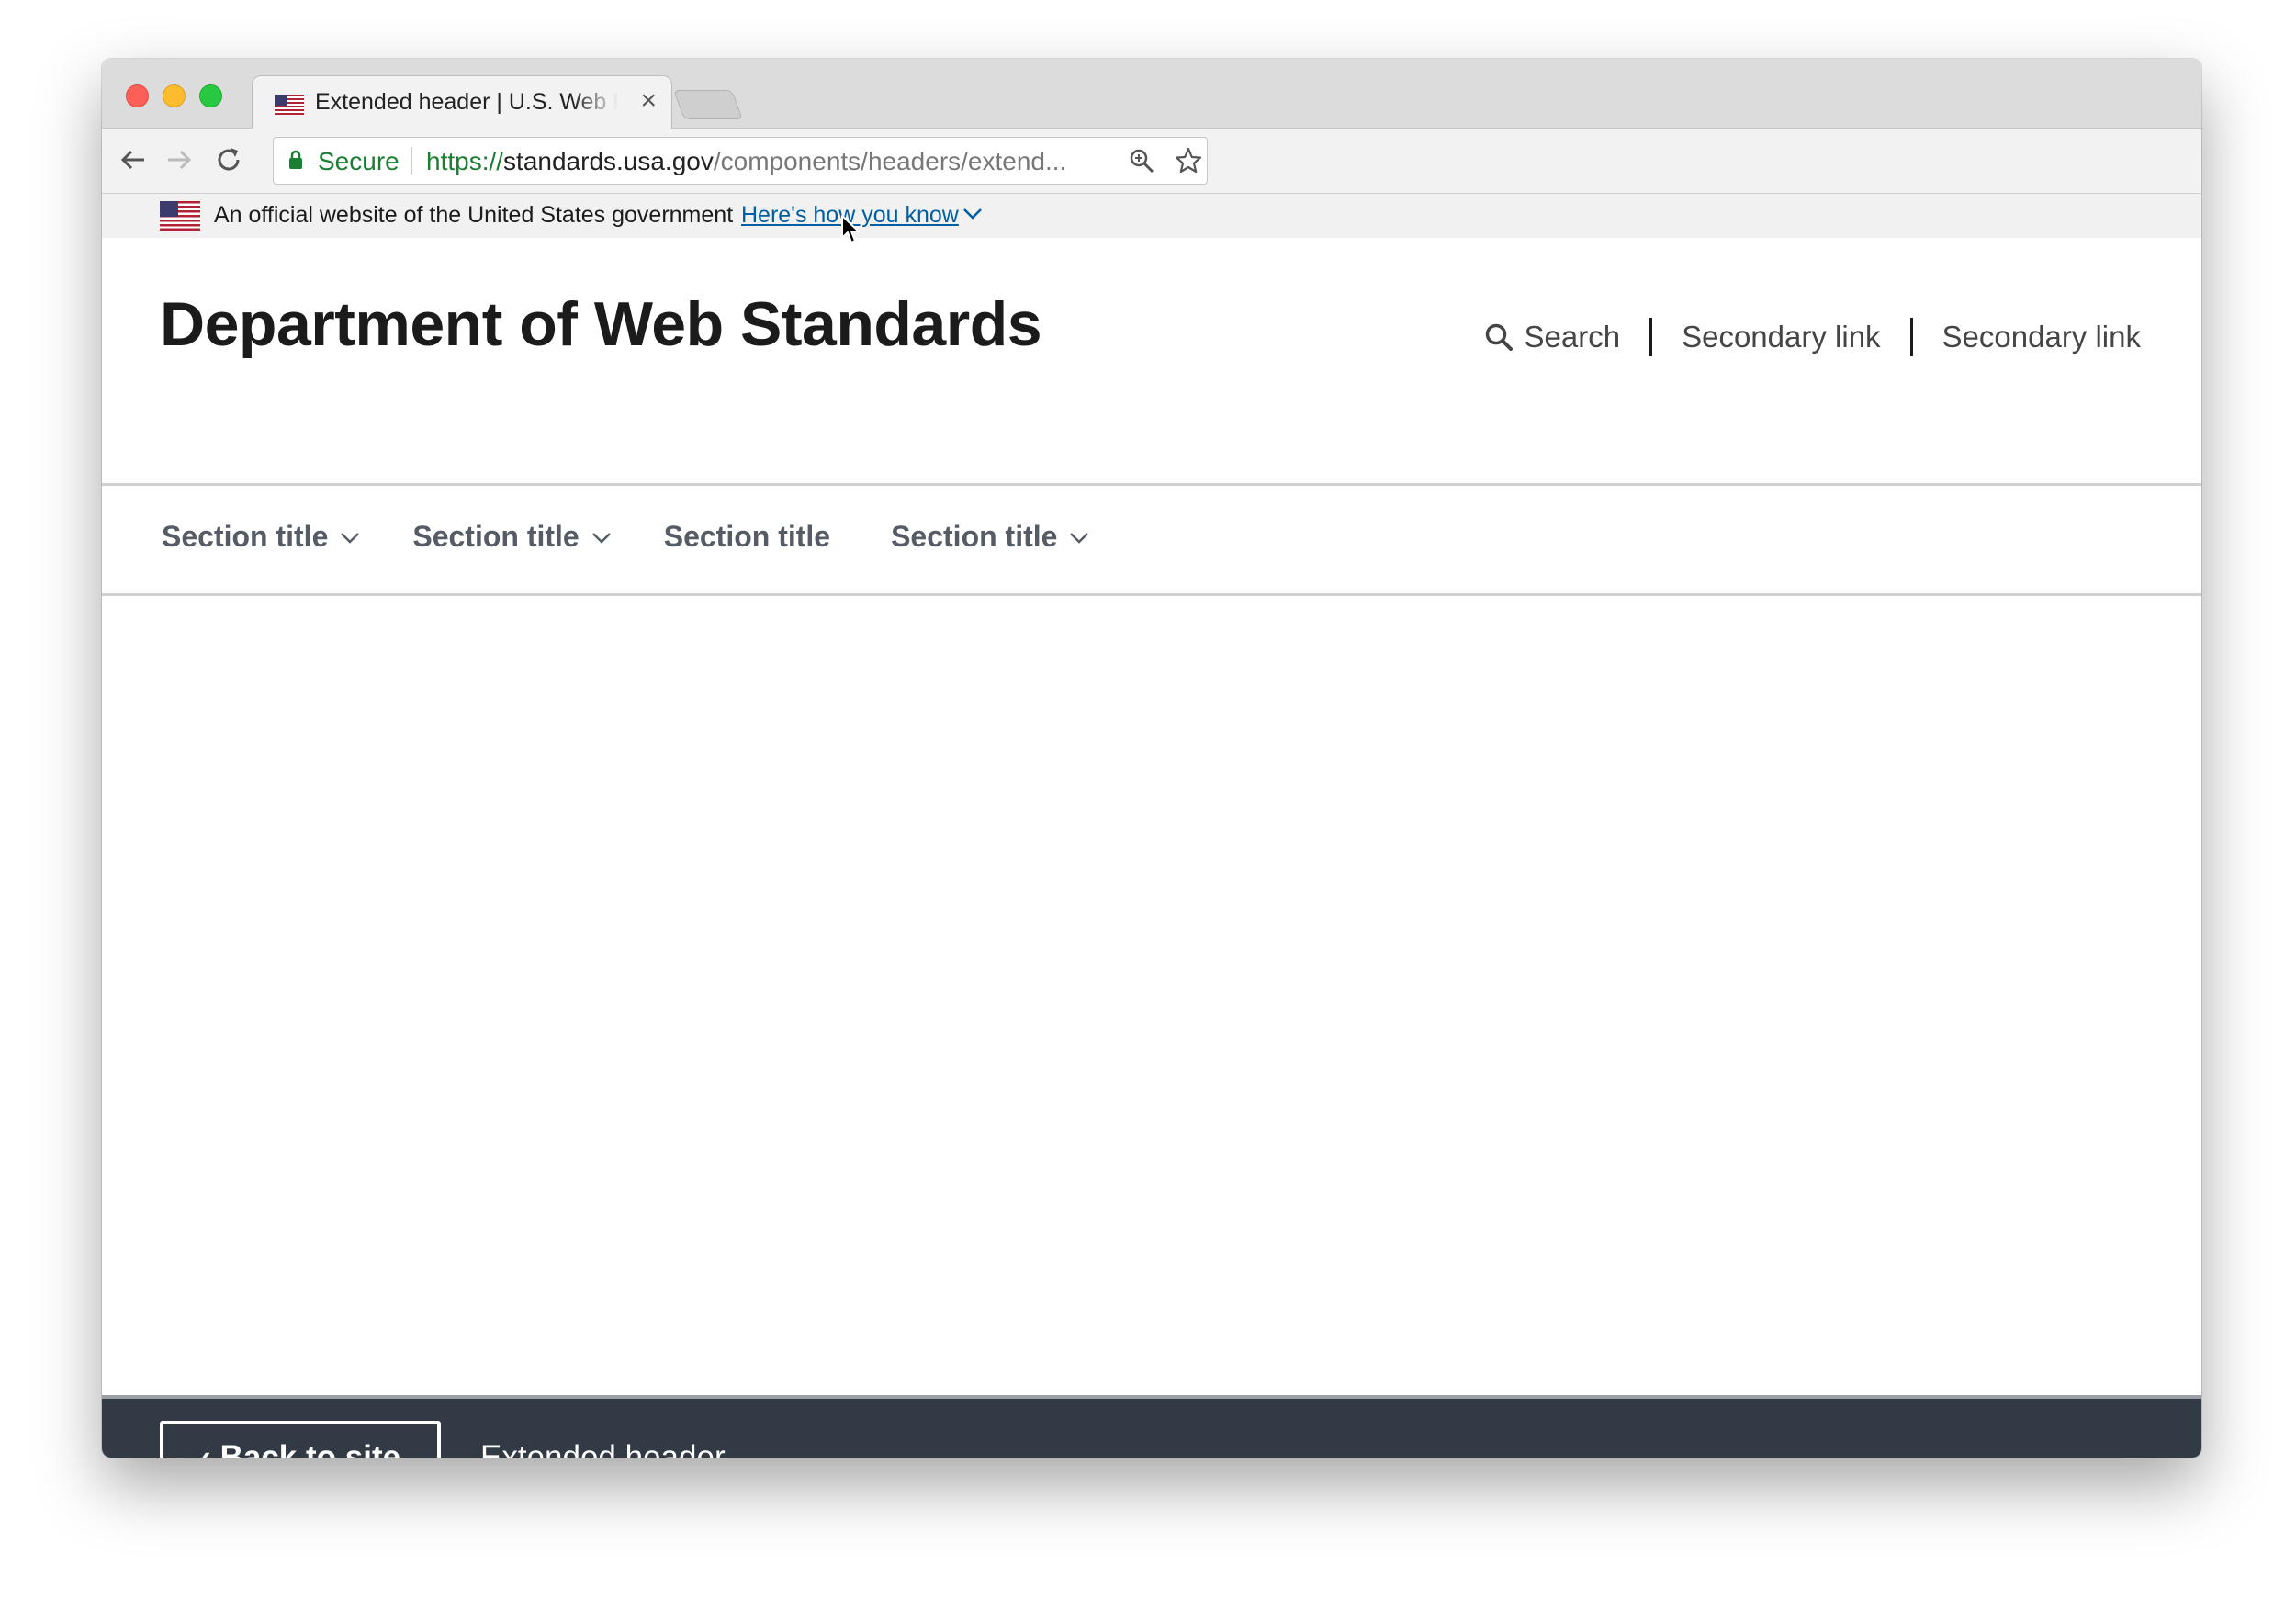 Image resolution: width=2296 pixels, height=1599 pixels. I want to click on tab-title: Extended header | U.S. Web Design System, so click(466, 102).